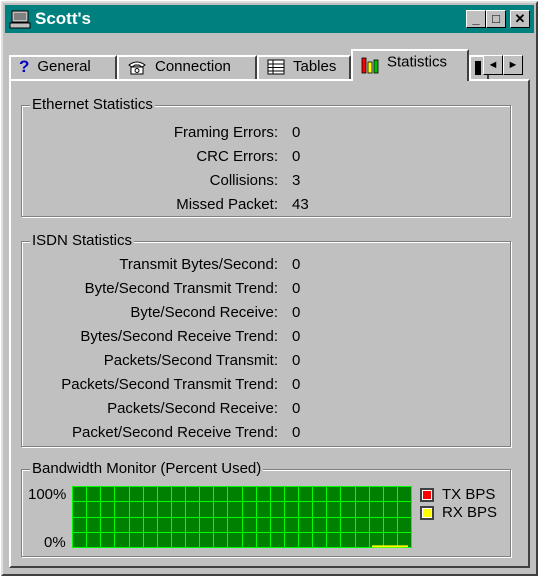 This screenshot has height=579, width=541. I want to click on byte-receive-value: 0, so click(296, 312).